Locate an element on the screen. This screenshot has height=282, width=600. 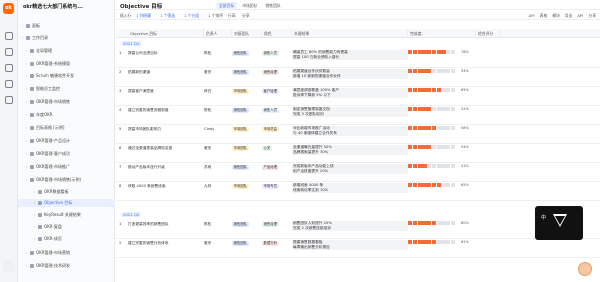
apps-icon is located at coordinates (9, 84).